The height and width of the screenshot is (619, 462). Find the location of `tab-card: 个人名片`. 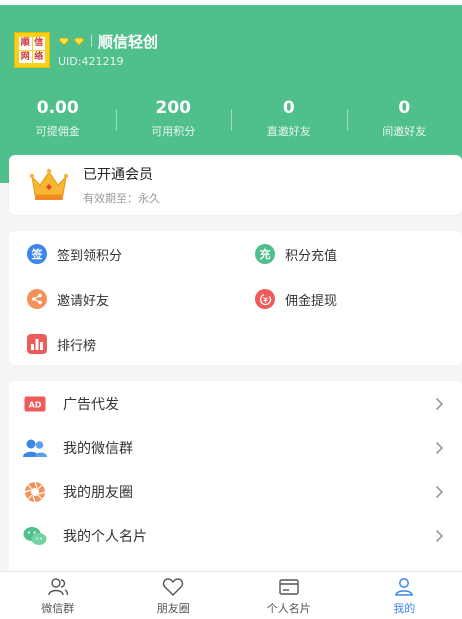

tab-card: 个人名片 is located at coordinates (289, 595).